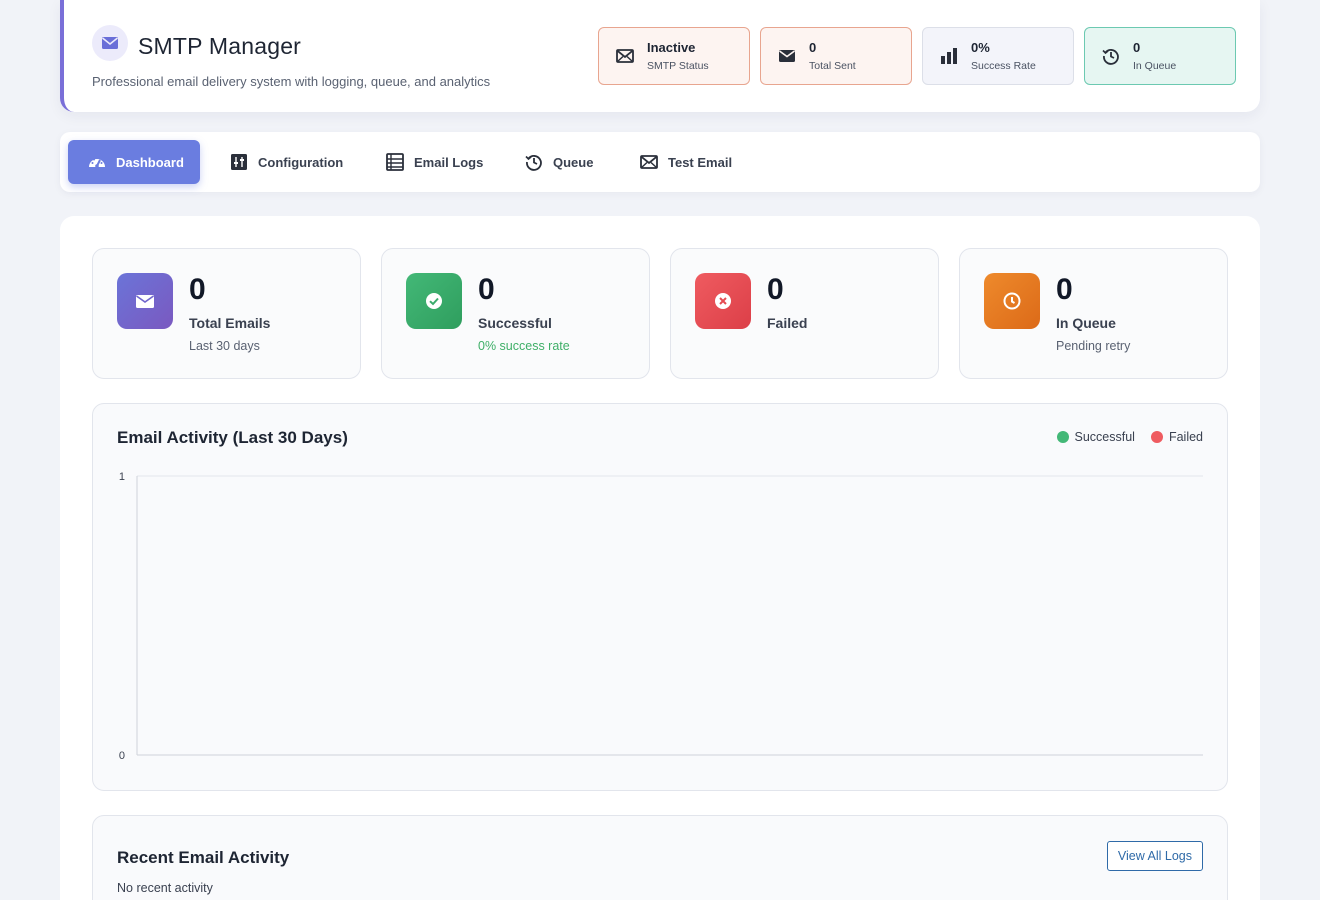  What do you see at coordinates (813, 47) in the screenshot?
I see `total-sent-value: 0` at bounding box center [813, 47].